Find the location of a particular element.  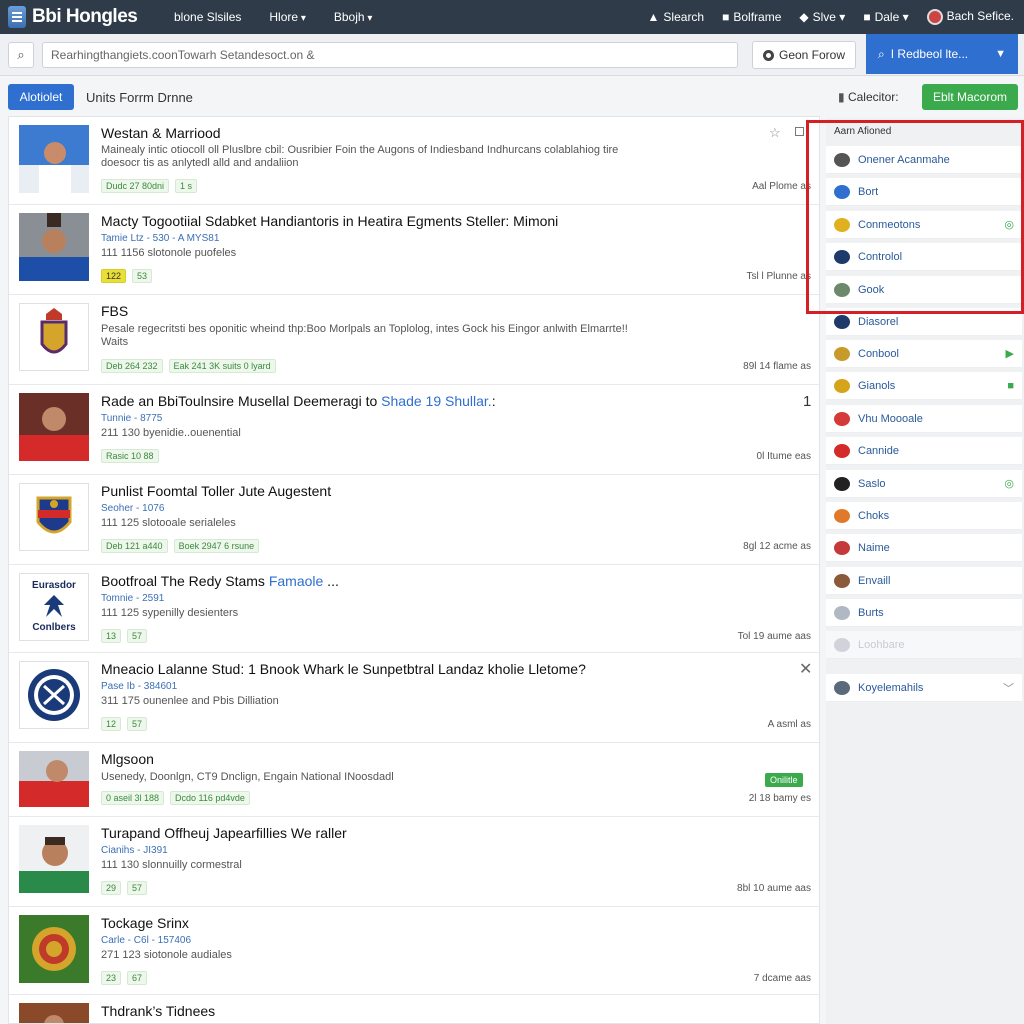

generate-forow-button: Geon Forow is located at coordinates (804, 55).